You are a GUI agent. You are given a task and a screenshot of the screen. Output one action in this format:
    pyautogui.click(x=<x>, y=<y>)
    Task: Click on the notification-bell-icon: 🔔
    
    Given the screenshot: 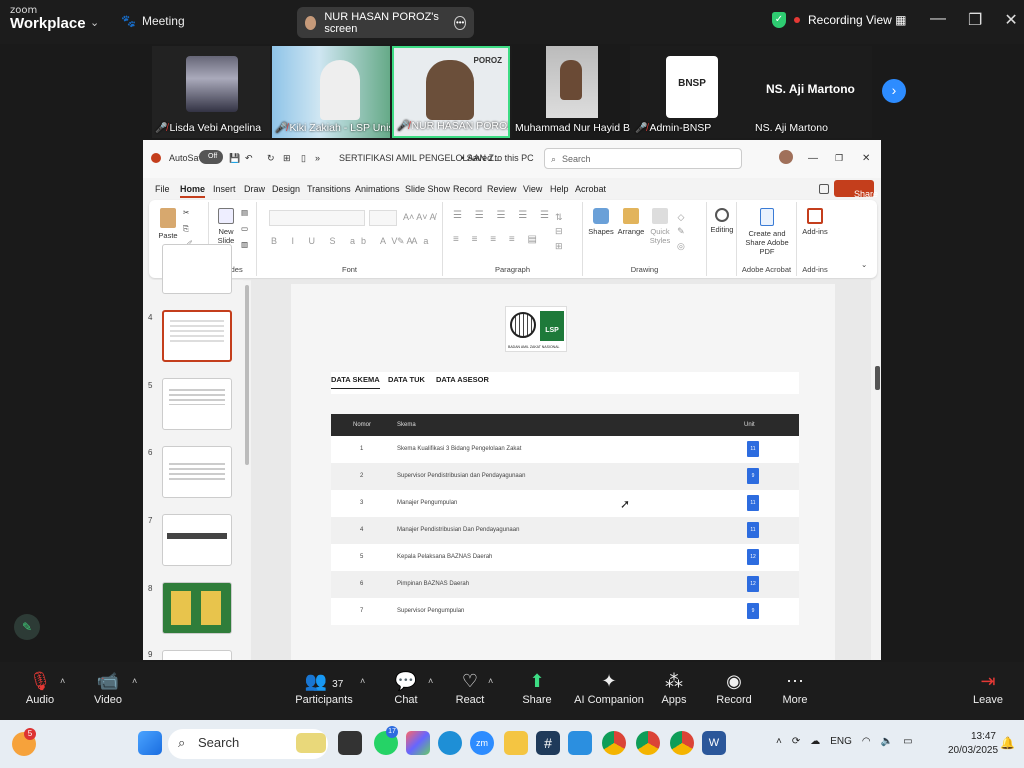 What is the action you would take?
    pyautogui.click(x=1007, y=743)
    